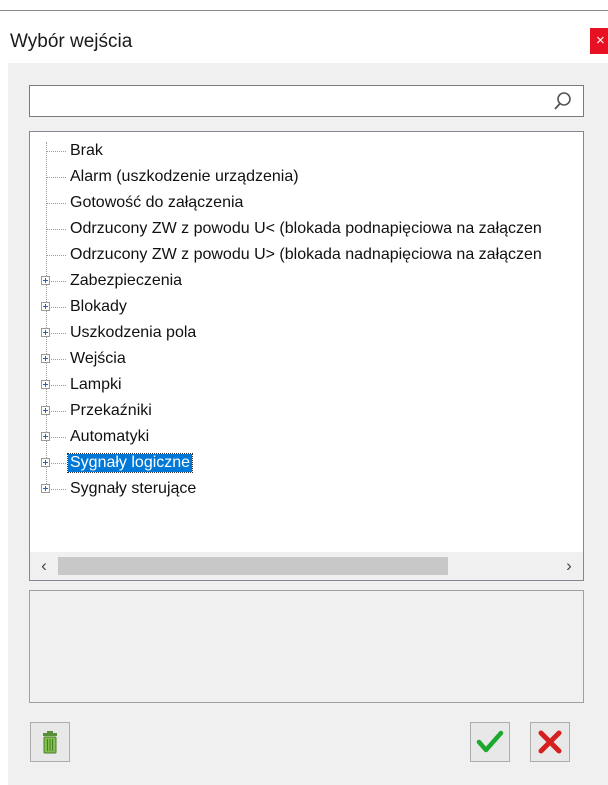 This screenshot has width=608, height=785. What do you see at coordinates (306, 177) in the screenshot?
I see `tree-item: Alarm (uszkodzenie urządzenia)` at bounding box center [306, 177].